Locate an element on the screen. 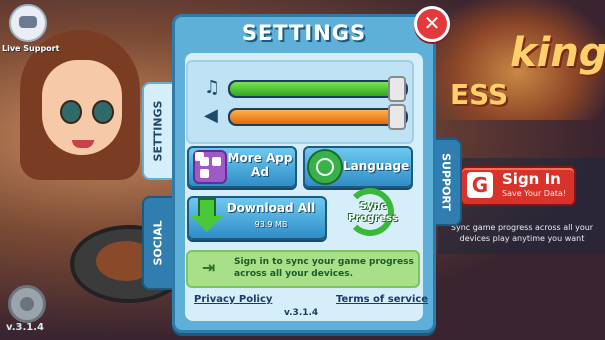  more-app-ad-button: More App Ad is located at coordinates (242, 167).